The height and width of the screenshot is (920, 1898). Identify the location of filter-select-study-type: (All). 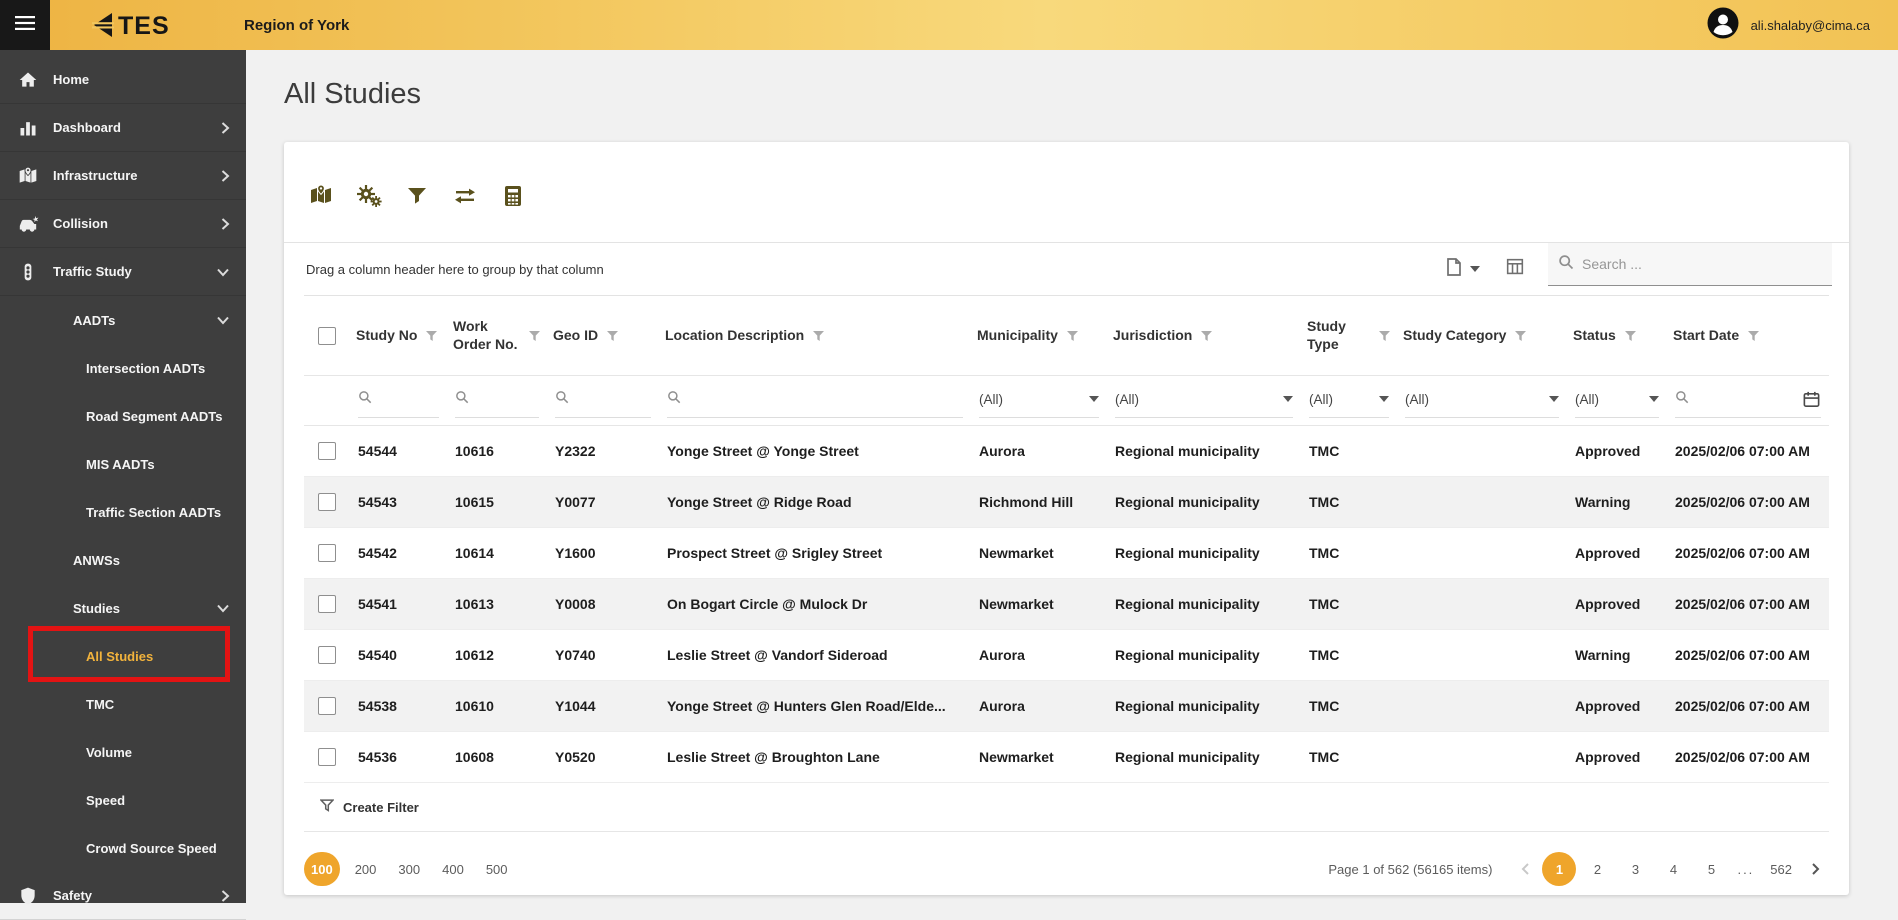
(1349, 401).